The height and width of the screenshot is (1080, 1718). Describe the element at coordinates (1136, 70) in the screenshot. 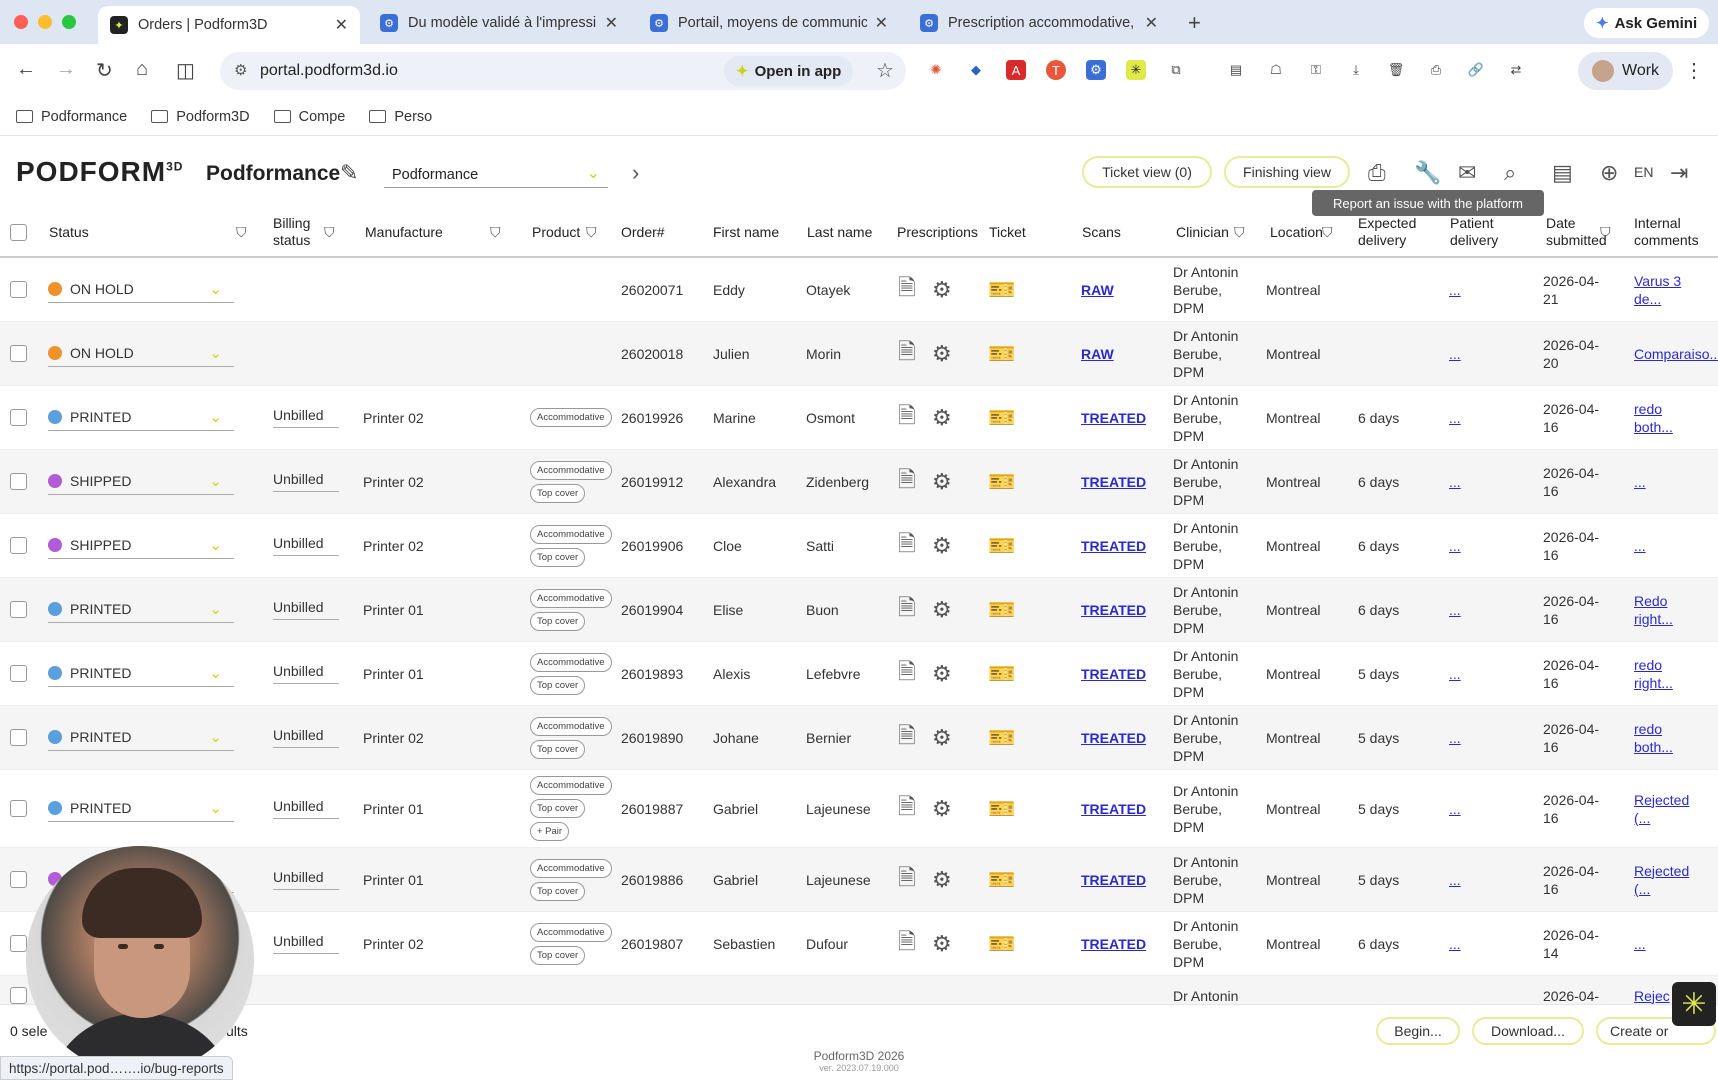

I see `extension-sparkle-icon: ✳` at that location.